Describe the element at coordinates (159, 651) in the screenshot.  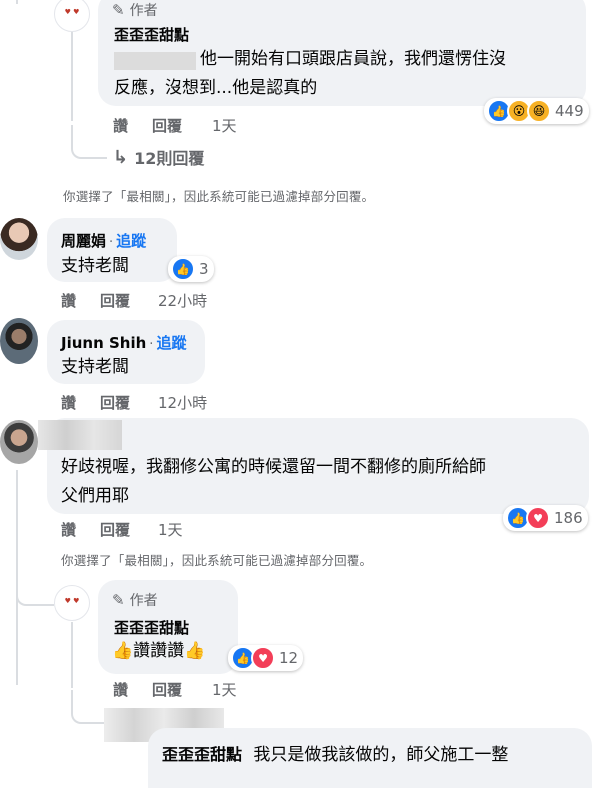
I see `comment-text: 👍讚讚讚👍` at that location.